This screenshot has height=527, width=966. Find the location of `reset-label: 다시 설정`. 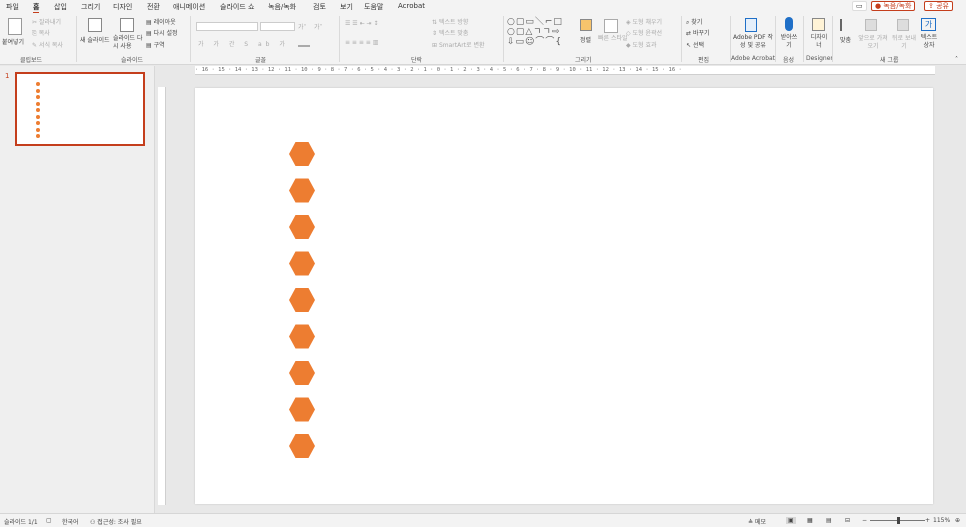

reset-label: 다시 설정 is located at coordinates (165, 33).